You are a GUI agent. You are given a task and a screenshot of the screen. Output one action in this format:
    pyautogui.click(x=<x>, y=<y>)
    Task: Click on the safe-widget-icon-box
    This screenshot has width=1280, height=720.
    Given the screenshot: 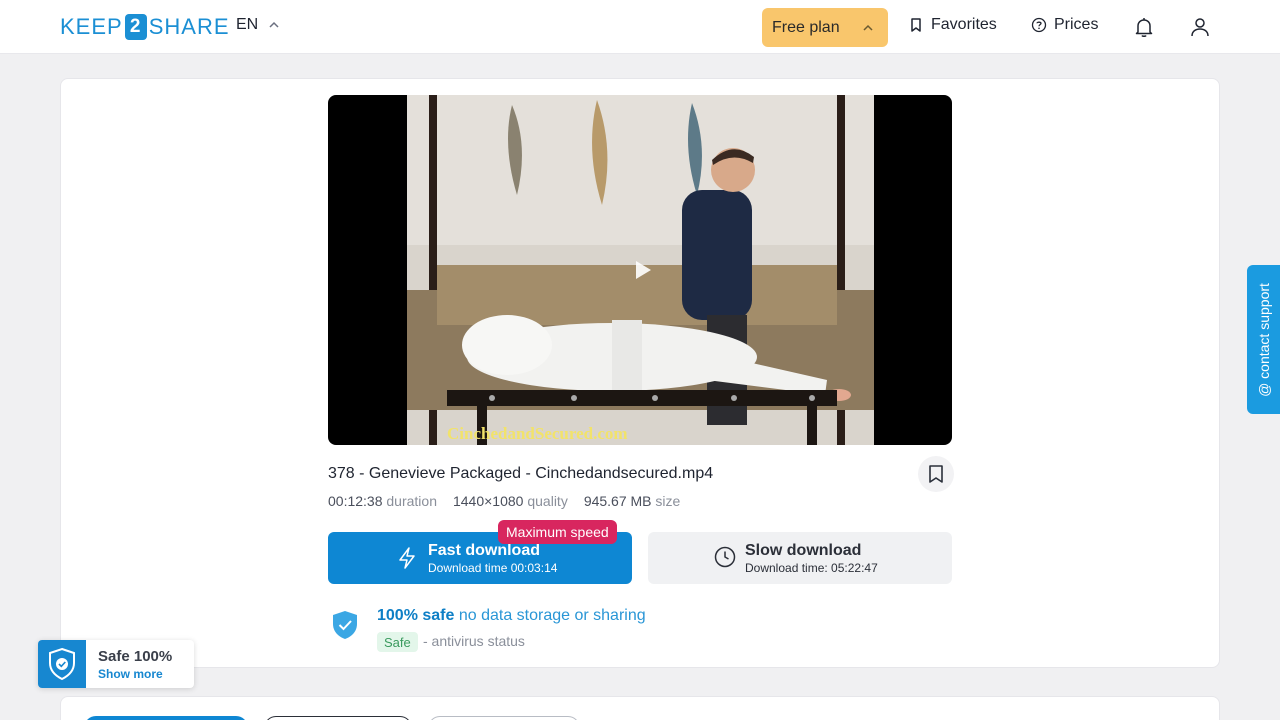 What is the action you would take?
    pyautogui.click(x=62, y=664)
    